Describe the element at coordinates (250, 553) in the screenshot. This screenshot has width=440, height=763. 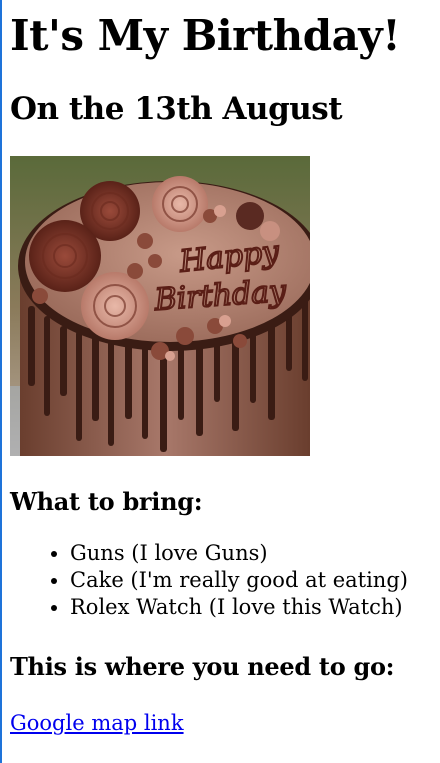
I see `list-item: Guns (I love Guns)` at that location.